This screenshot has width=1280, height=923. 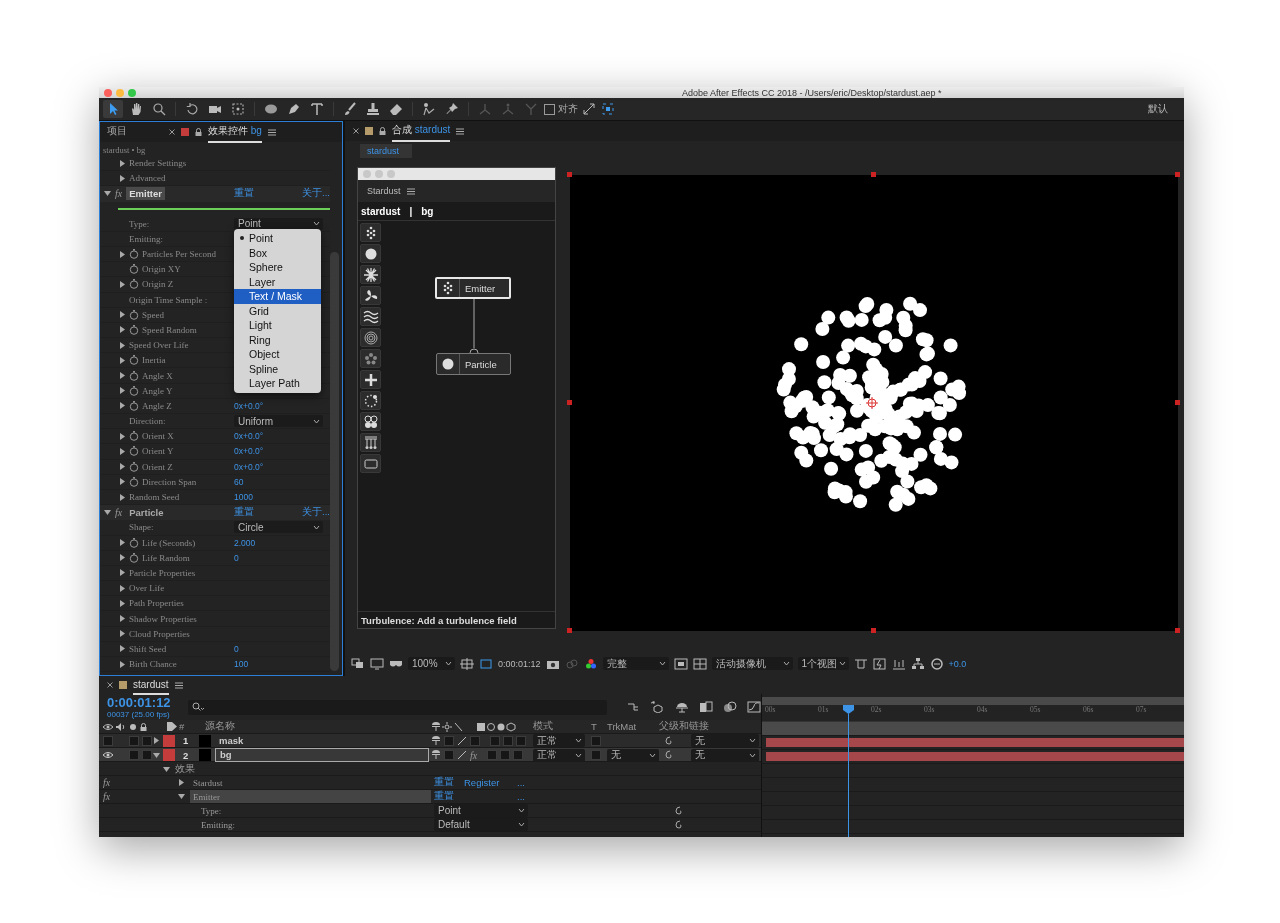 What do you see at coordinates (752, 663) in the screenshot?
I see `camera-dropdown: 活动摄像机` at bounding box center [752, 663].